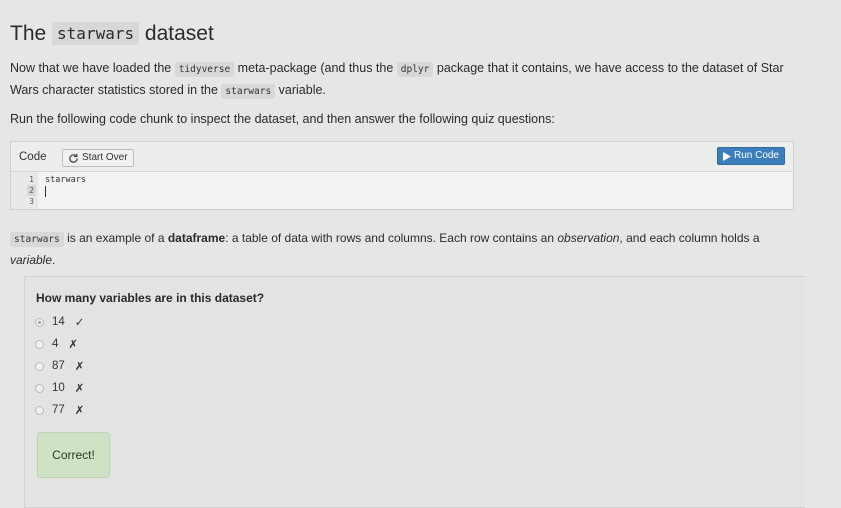  What do you see at coordinates (402, 157) in the screenshot?
I see `code-exercise-toolbar: Code Start Over Run Code` at bounding box center [402, 157].